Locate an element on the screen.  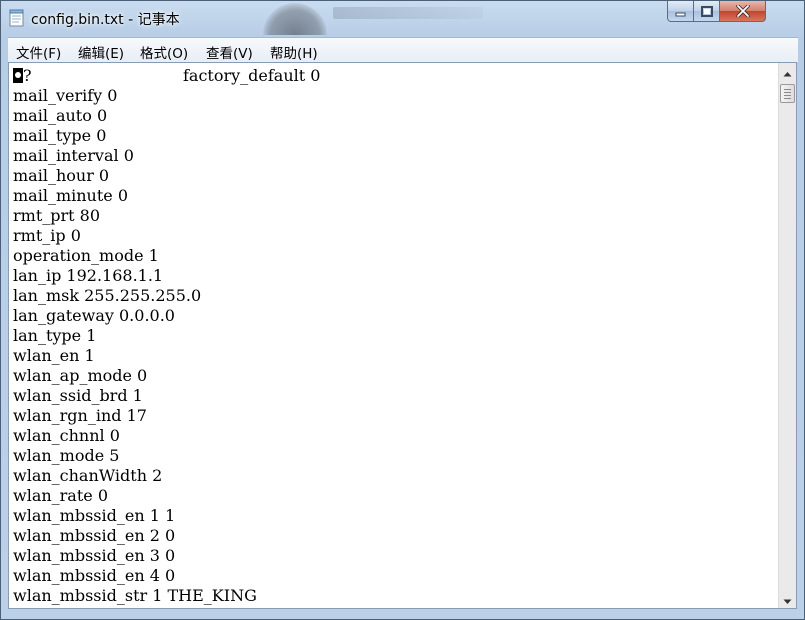
document-line: wlan_en 1 is located at coordinates (54, 355).